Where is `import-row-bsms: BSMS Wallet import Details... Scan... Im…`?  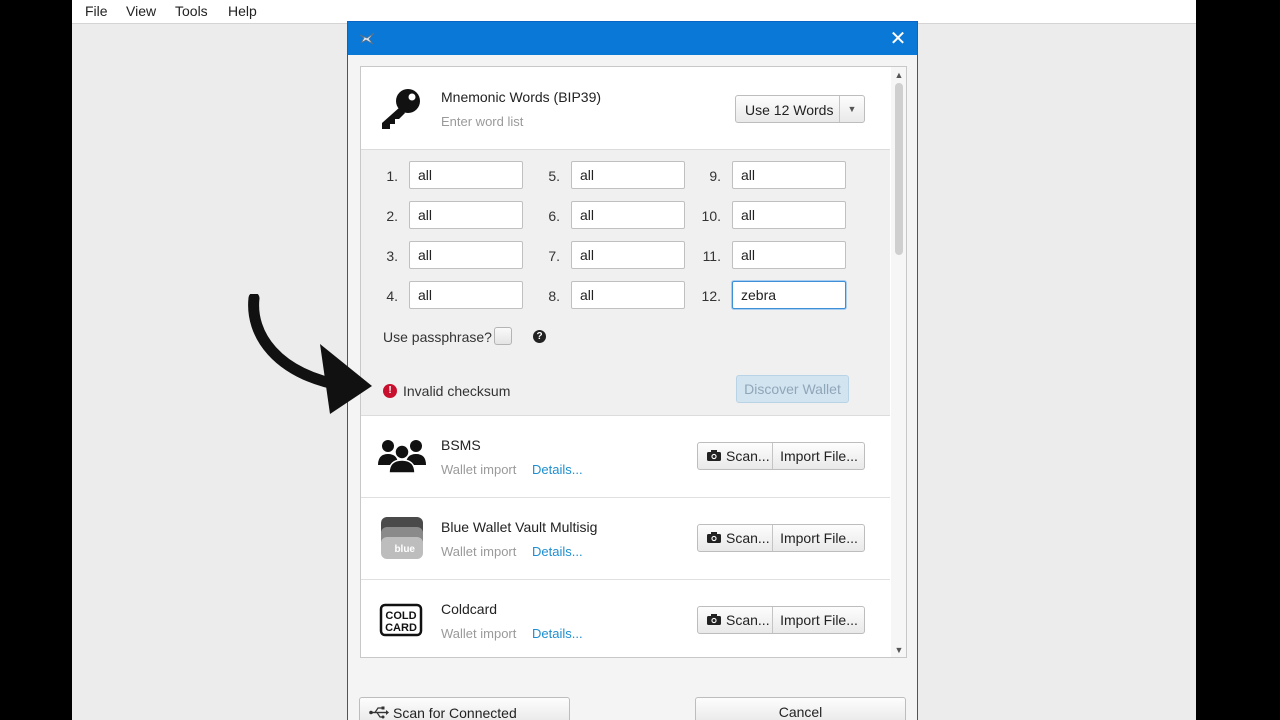
import-row-bsms: BSMS Wallet import Details... Scan... Im… is located at coordinates (625, 457).